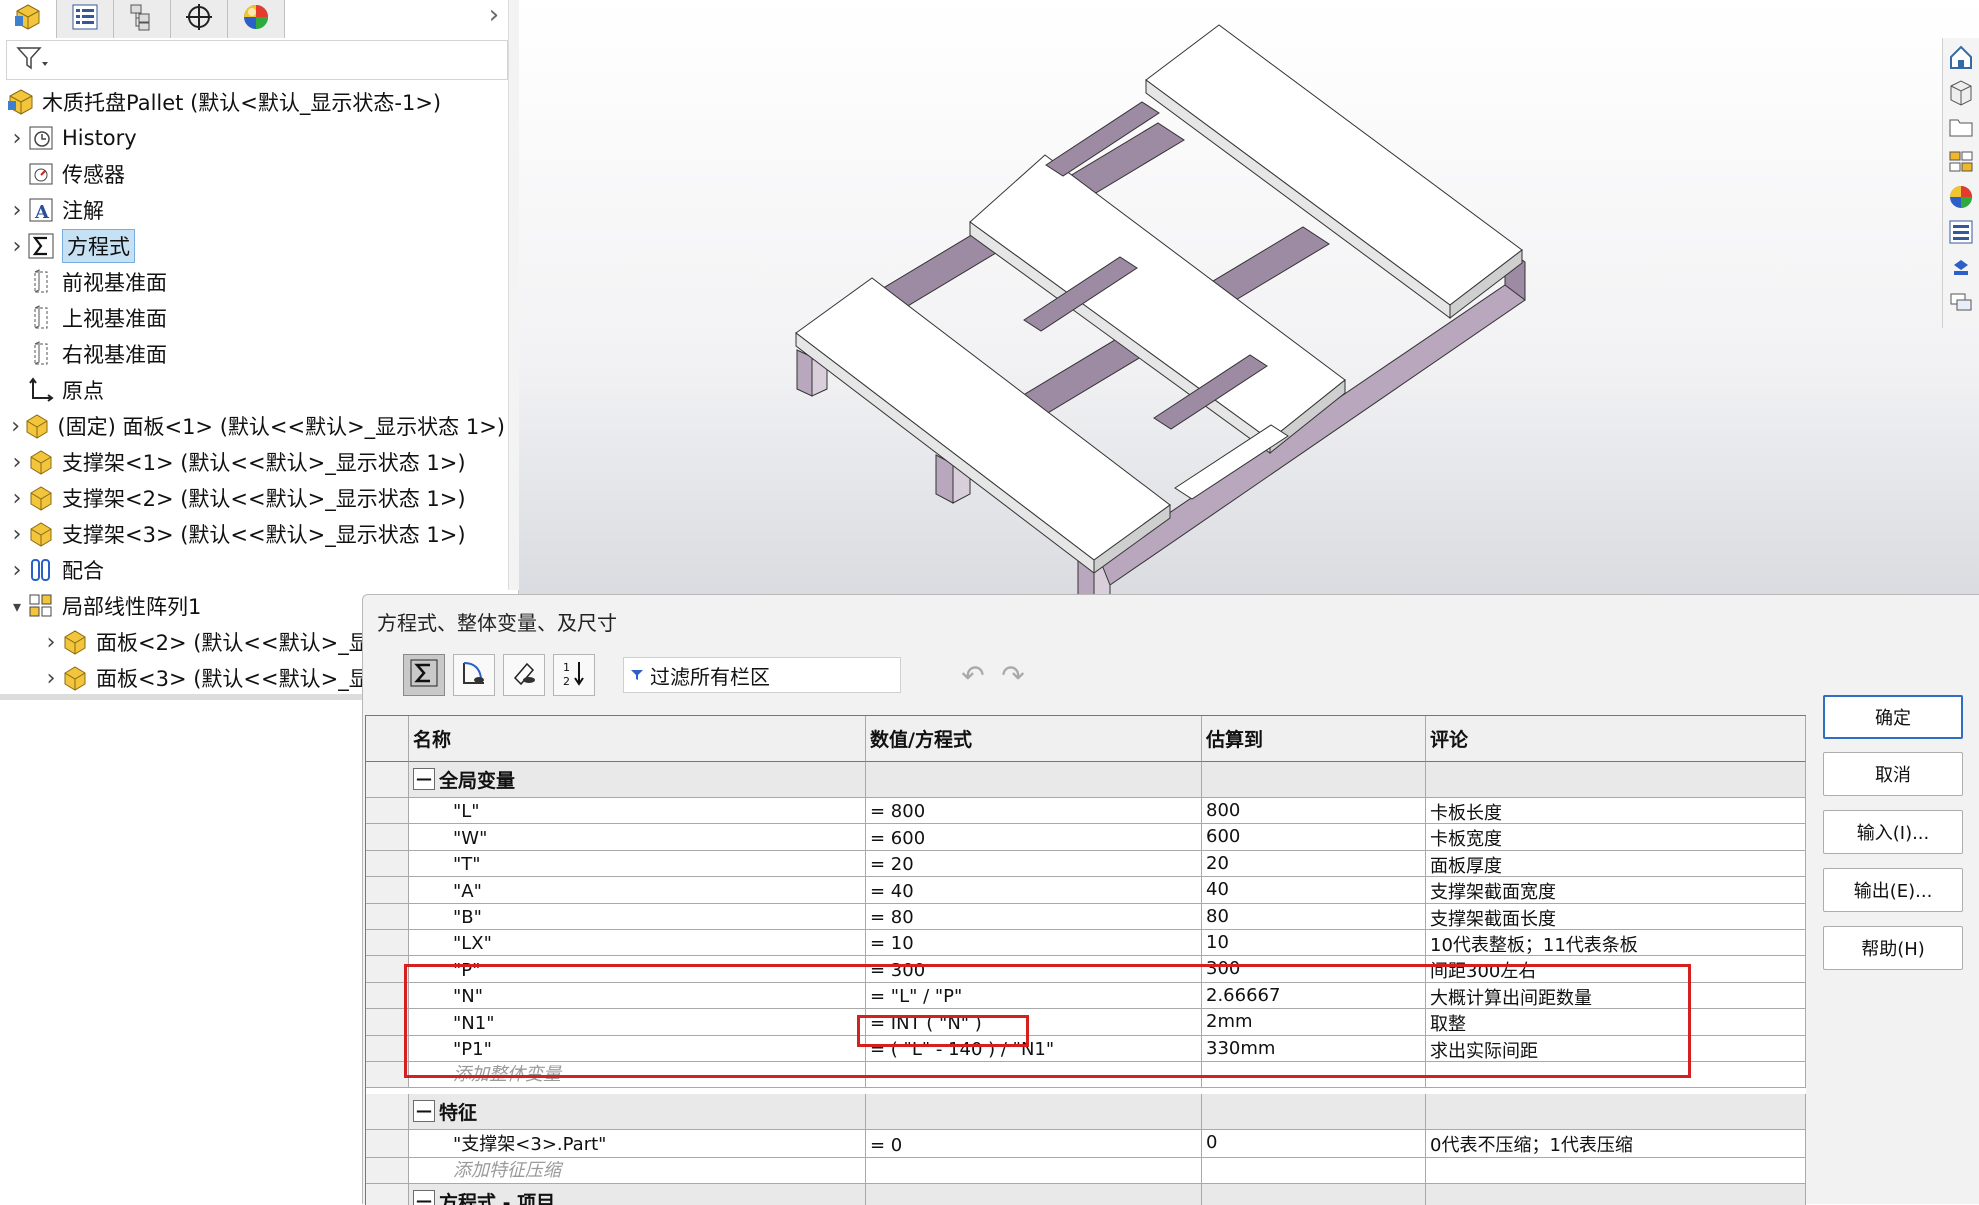  What do you see at coordinates (1616, 837) in the screenshot?
I see `comment-cell: 卡板宽度` at bounding box center [1616, 837].